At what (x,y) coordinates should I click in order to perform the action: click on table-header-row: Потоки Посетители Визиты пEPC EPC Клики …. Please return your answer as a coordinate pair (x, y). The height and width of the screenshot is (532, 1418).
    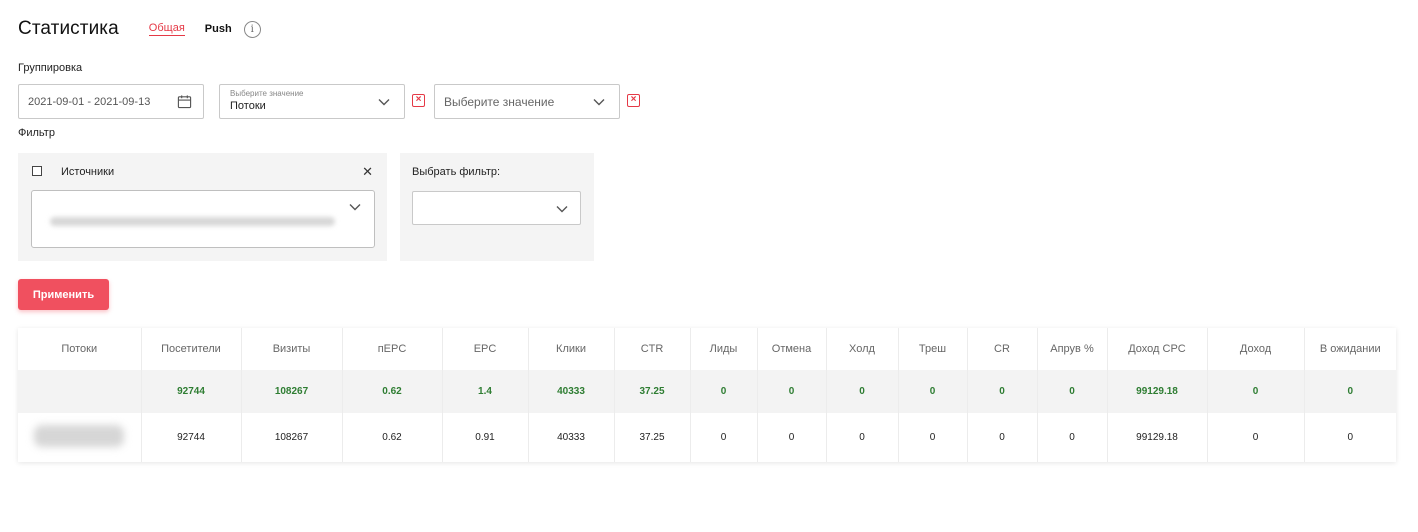
    Looking at the image, I should click on (707, 349).